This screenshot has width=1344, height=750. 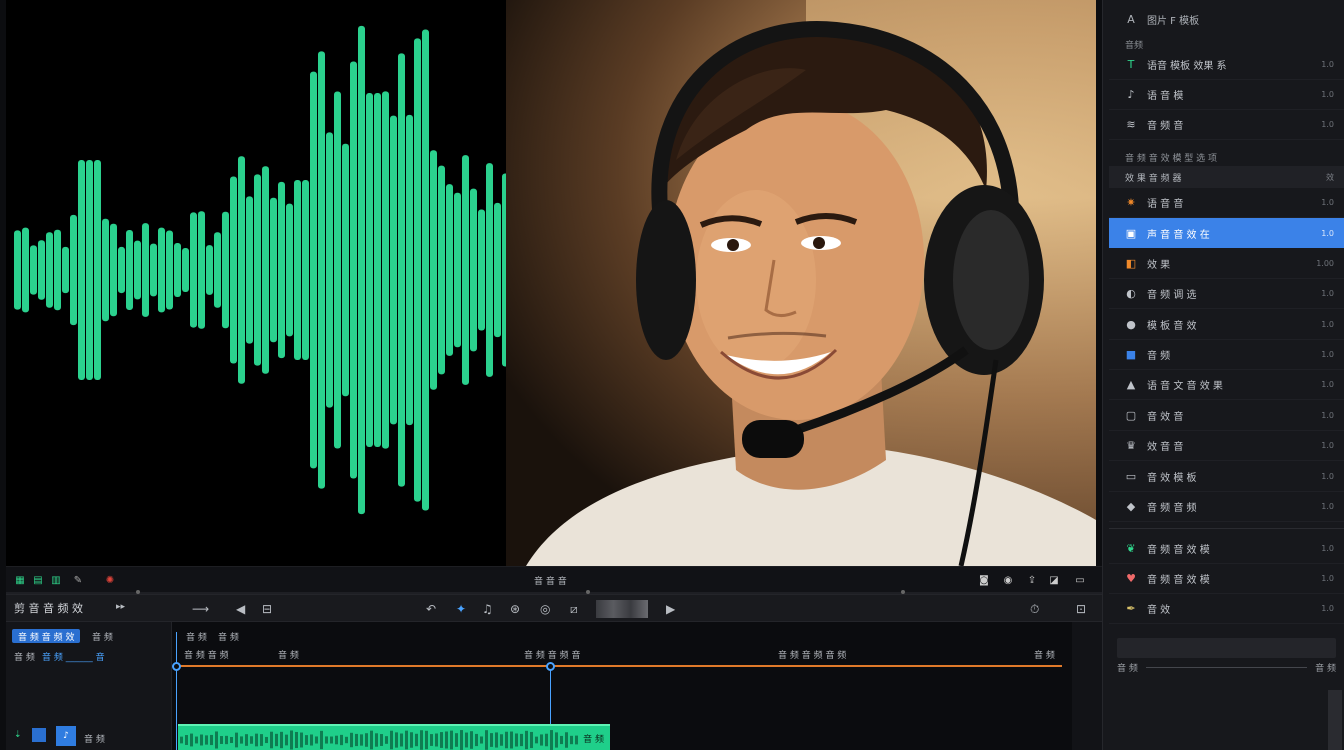 What do you see at coordinates (1008, 581) in the screenshot?
I see `snapshot-icon: ◉` at bounding box center [1008, 581].